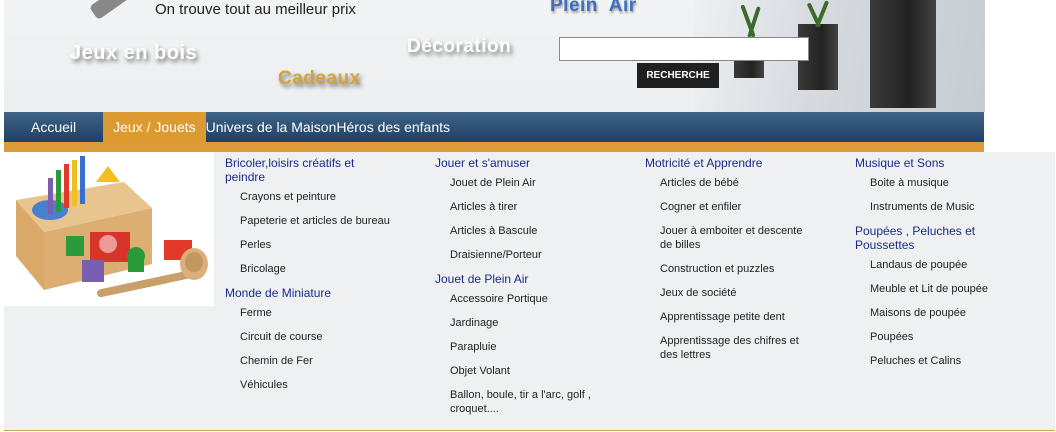  I want to click on subcategory-link: Parapluie, so click(520, 347).